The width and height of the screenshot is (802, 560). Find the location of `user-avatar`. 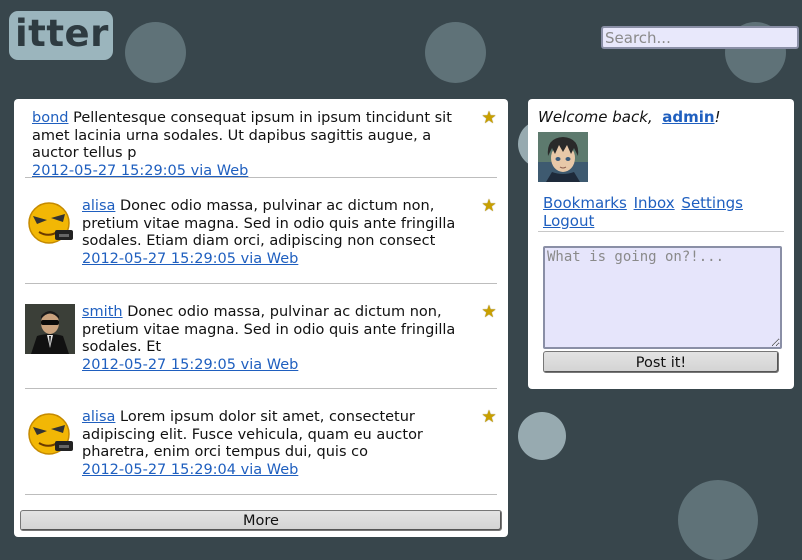

user-avatar is located at coordinates (563, 157).